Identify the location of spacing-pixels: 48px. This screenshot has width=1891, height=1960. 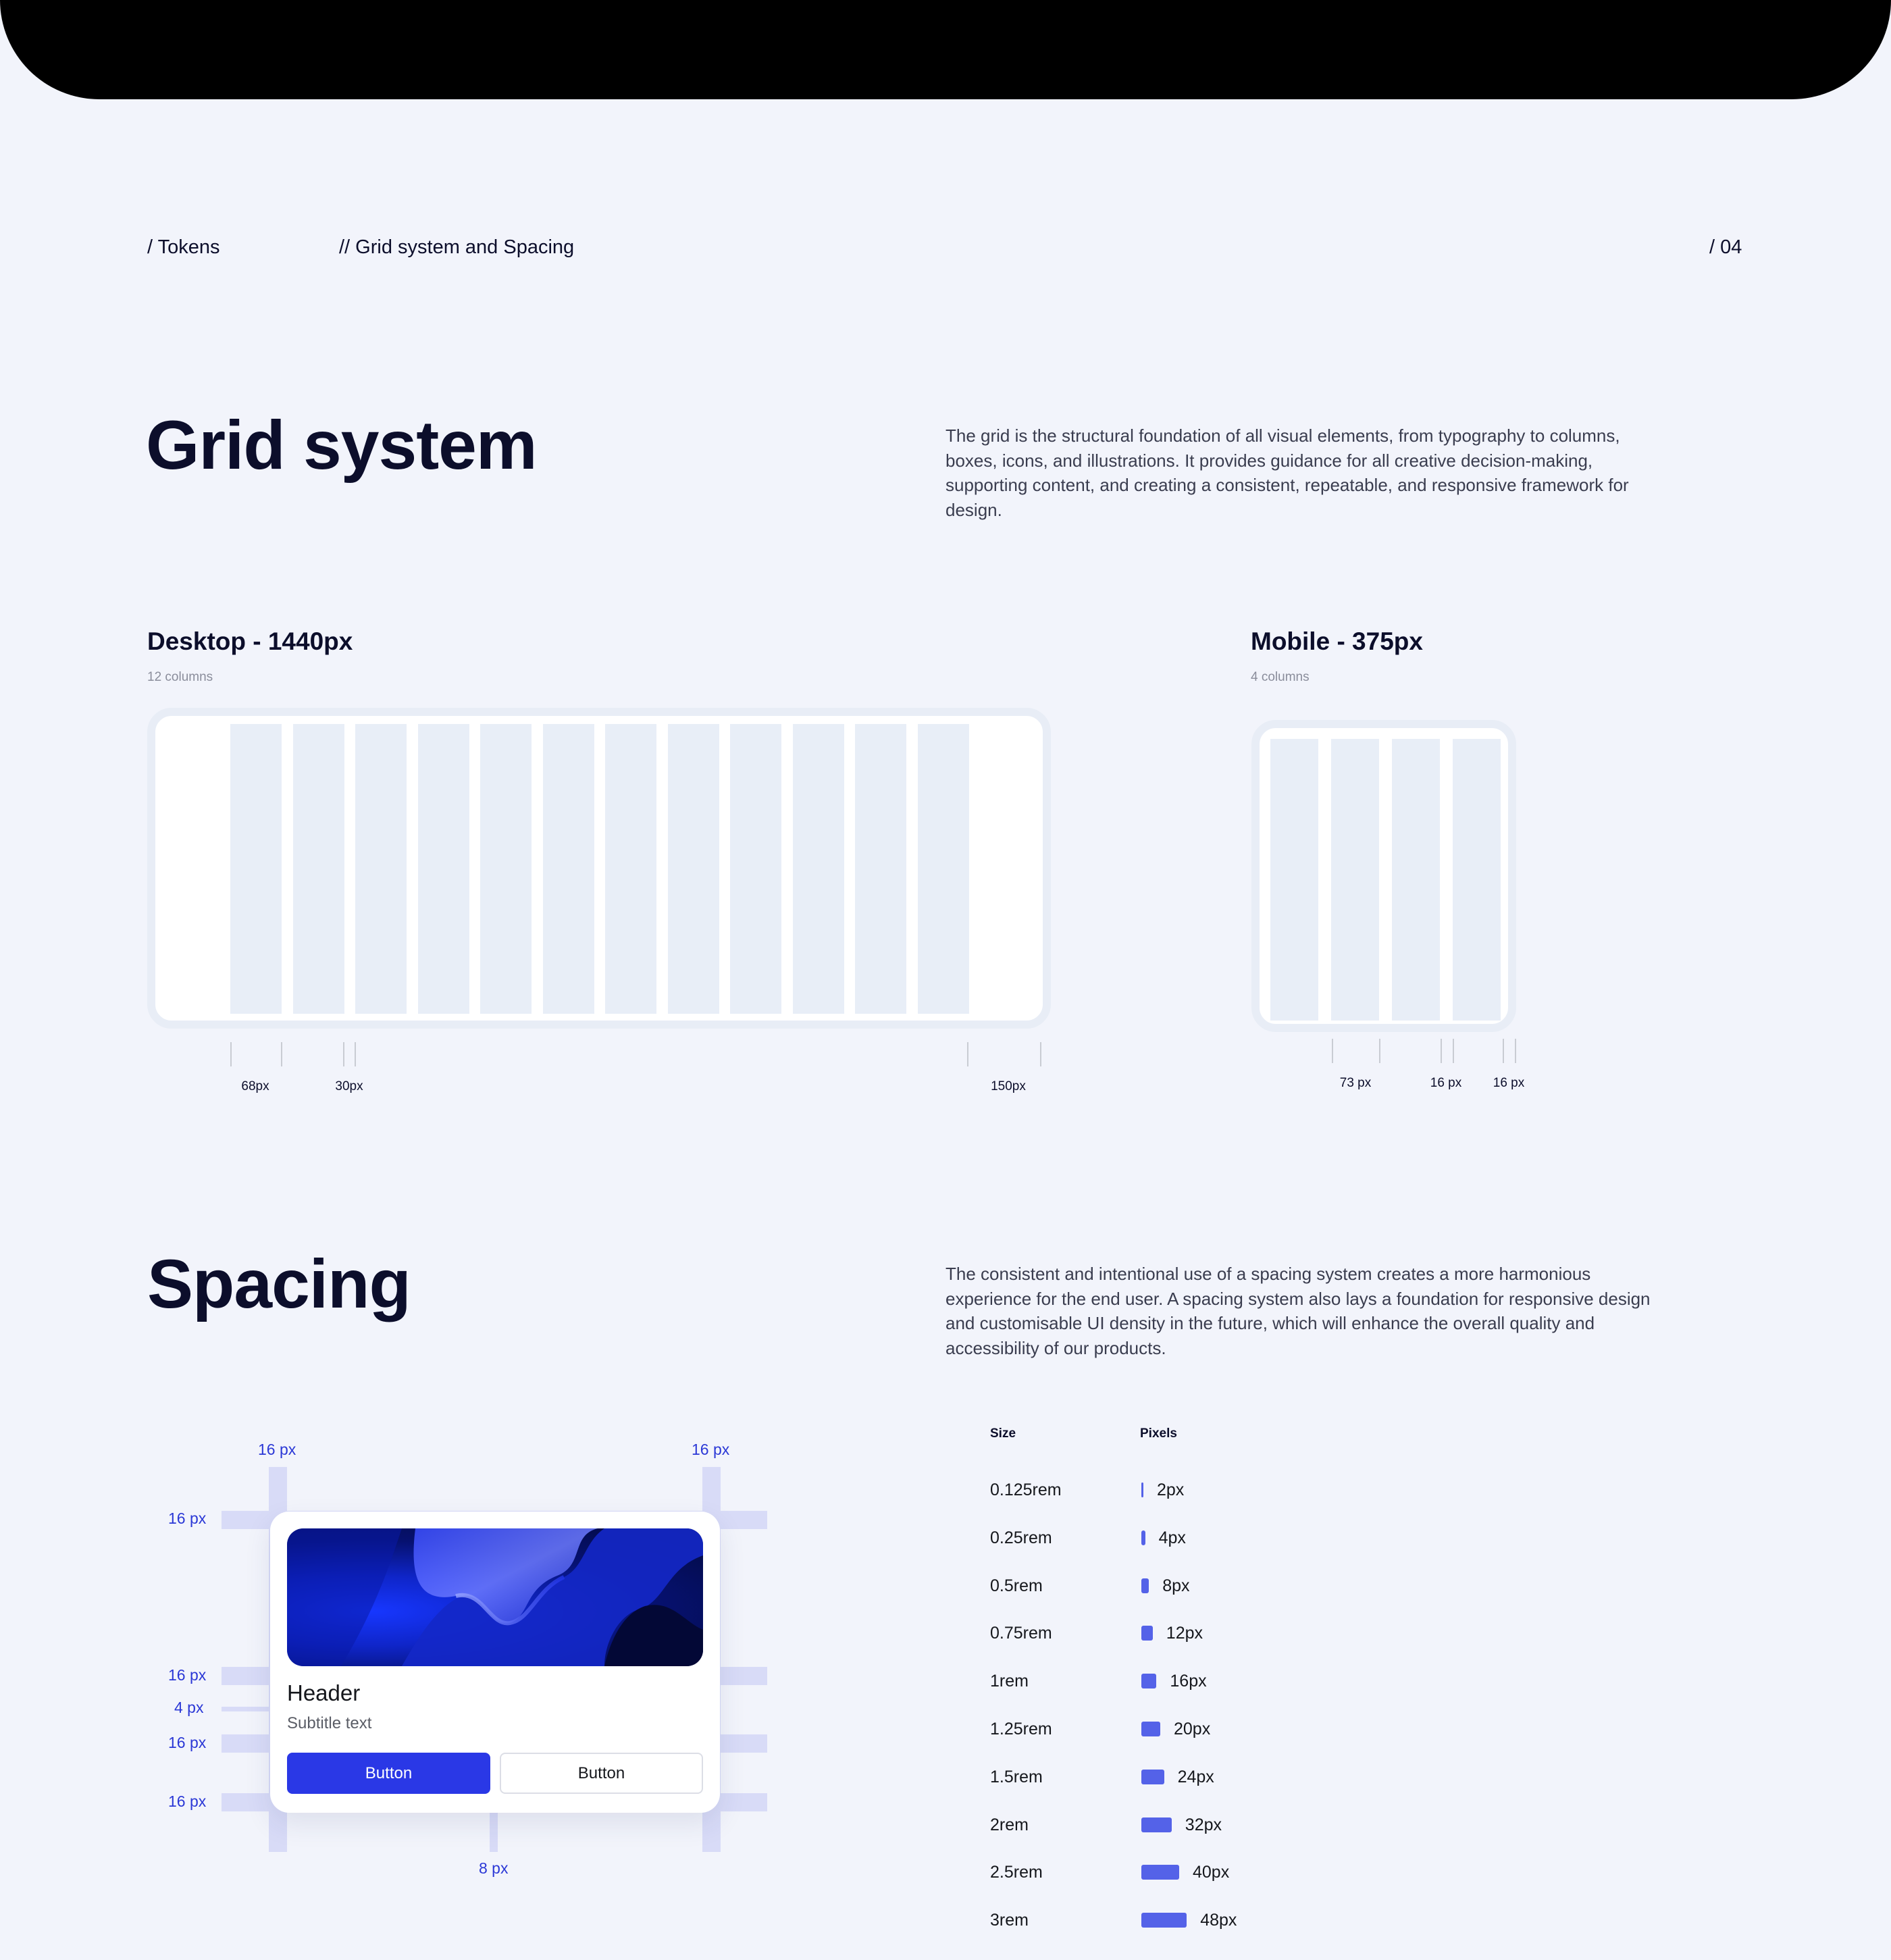
(1218, 1921).